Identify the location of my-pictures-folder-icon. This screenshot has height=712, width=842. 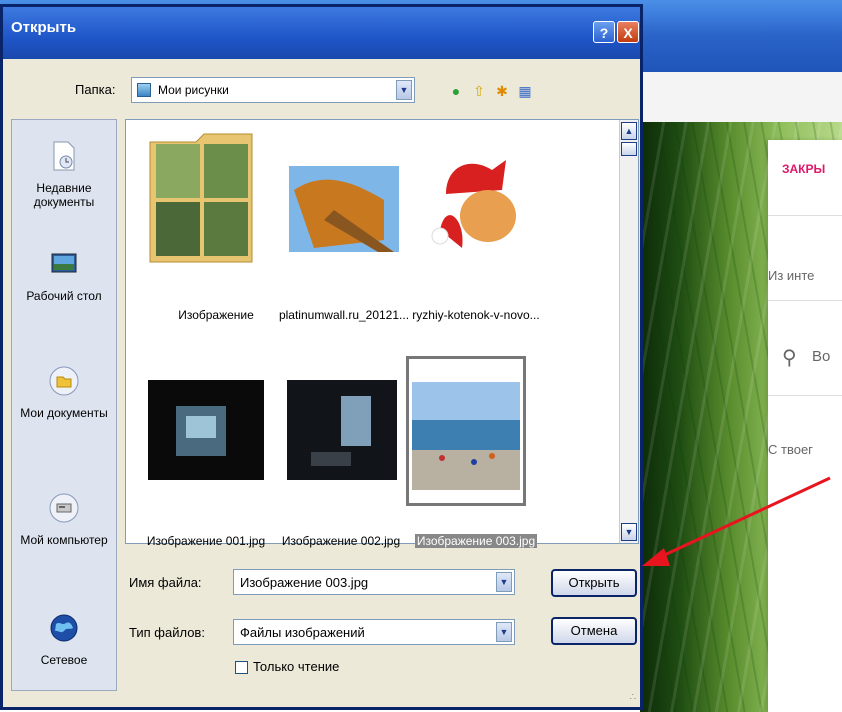
(144, 90).